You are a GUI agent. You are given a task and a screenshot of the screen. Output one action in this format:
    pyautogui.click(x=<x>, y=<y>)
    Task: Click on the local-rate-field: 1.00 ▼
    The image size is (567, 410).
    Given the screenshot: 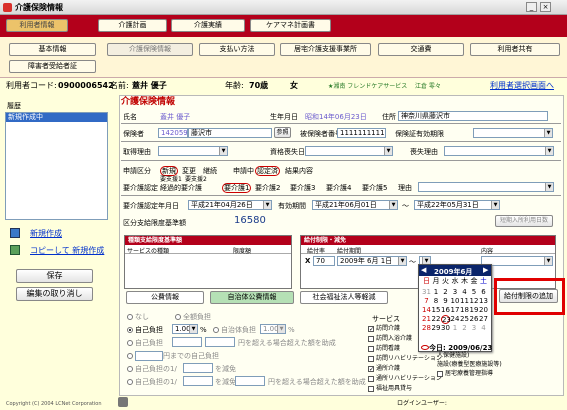 What is the action you would take?
    pyautogui.click(x=273, y=329)
    